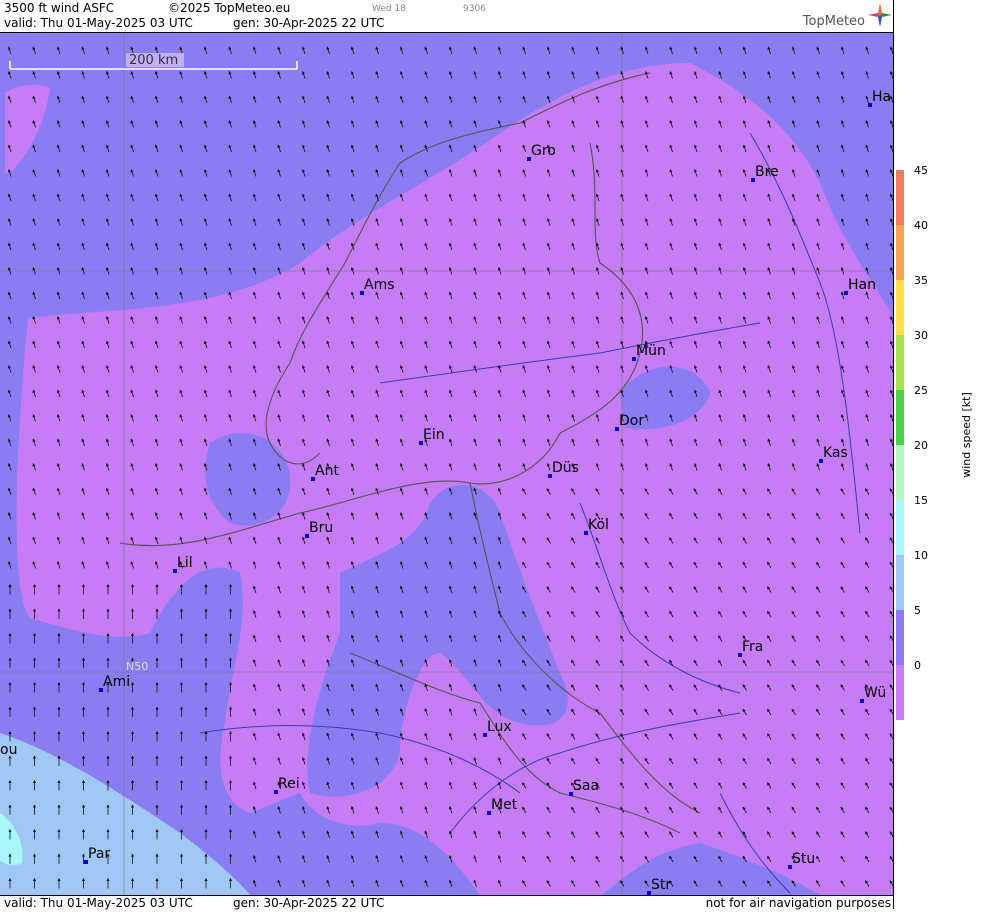 The width and height of the screenshot is (983, 913). I want to click on legend-tick-label: 45, so click(921, 170).